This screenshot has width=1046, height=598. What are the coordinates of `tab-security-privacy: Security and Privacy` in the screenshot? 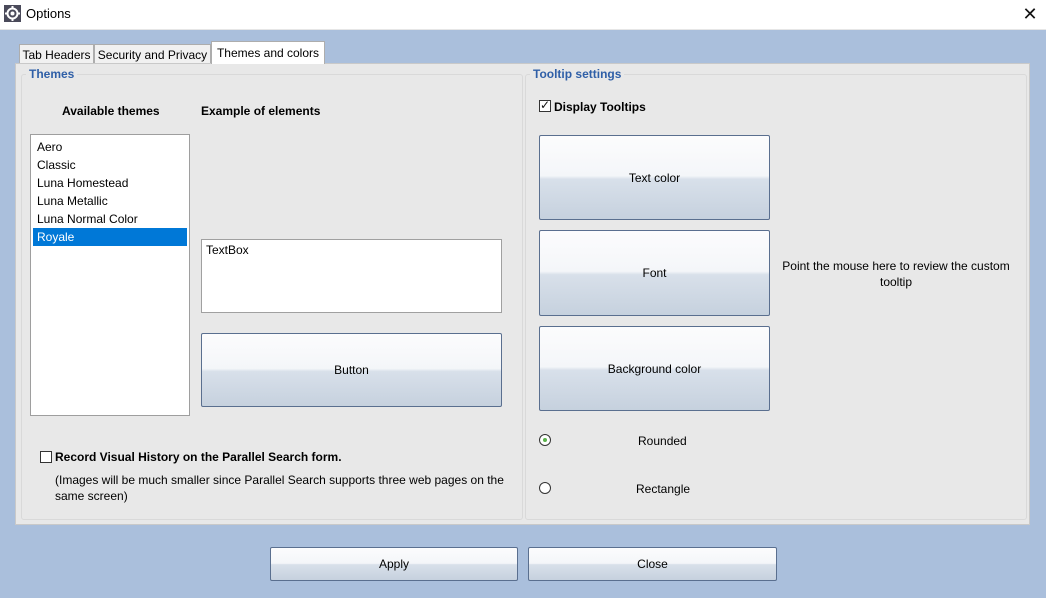 It's located at (152, 54).